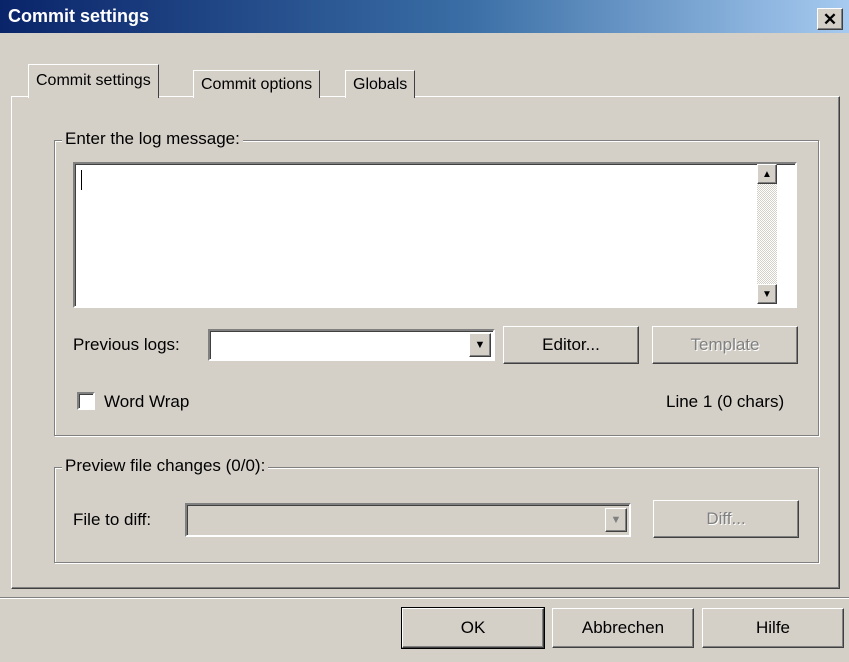 The height and width of the screenshot is (662, 849). Describe the element at coordinates (81, 180) in the screenshot. I see `text-caret` at that location.